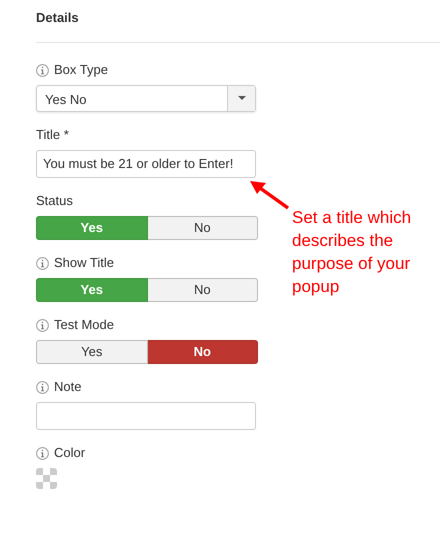  Describe the element at coordinates (352, 252) in the screenshot. I see `annotation-text: Set a title which describes the purpose of your popup` at that location.